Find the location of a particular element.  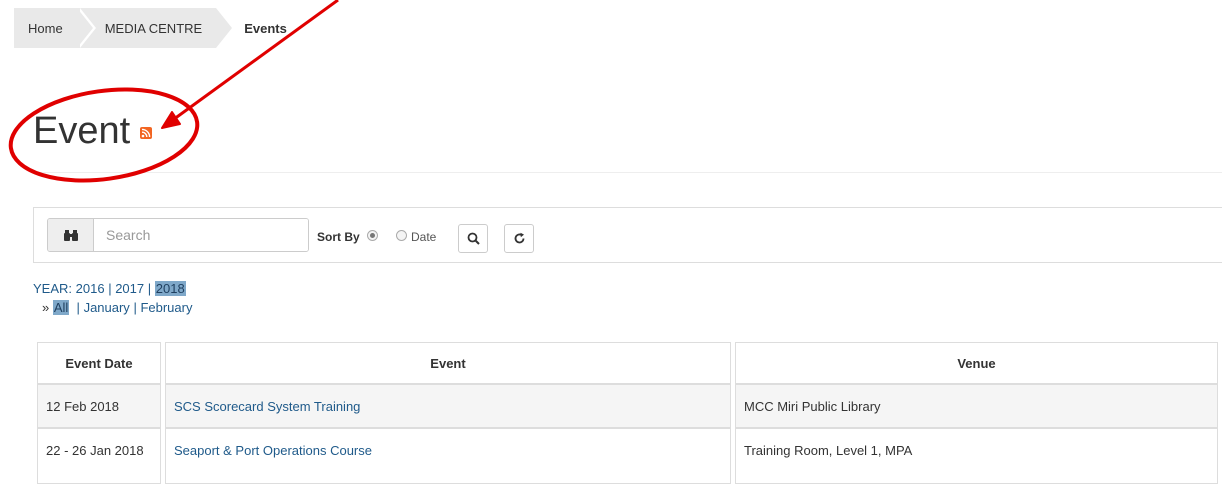

breadcrumb-home: Home is located at coordinates (55, 28).